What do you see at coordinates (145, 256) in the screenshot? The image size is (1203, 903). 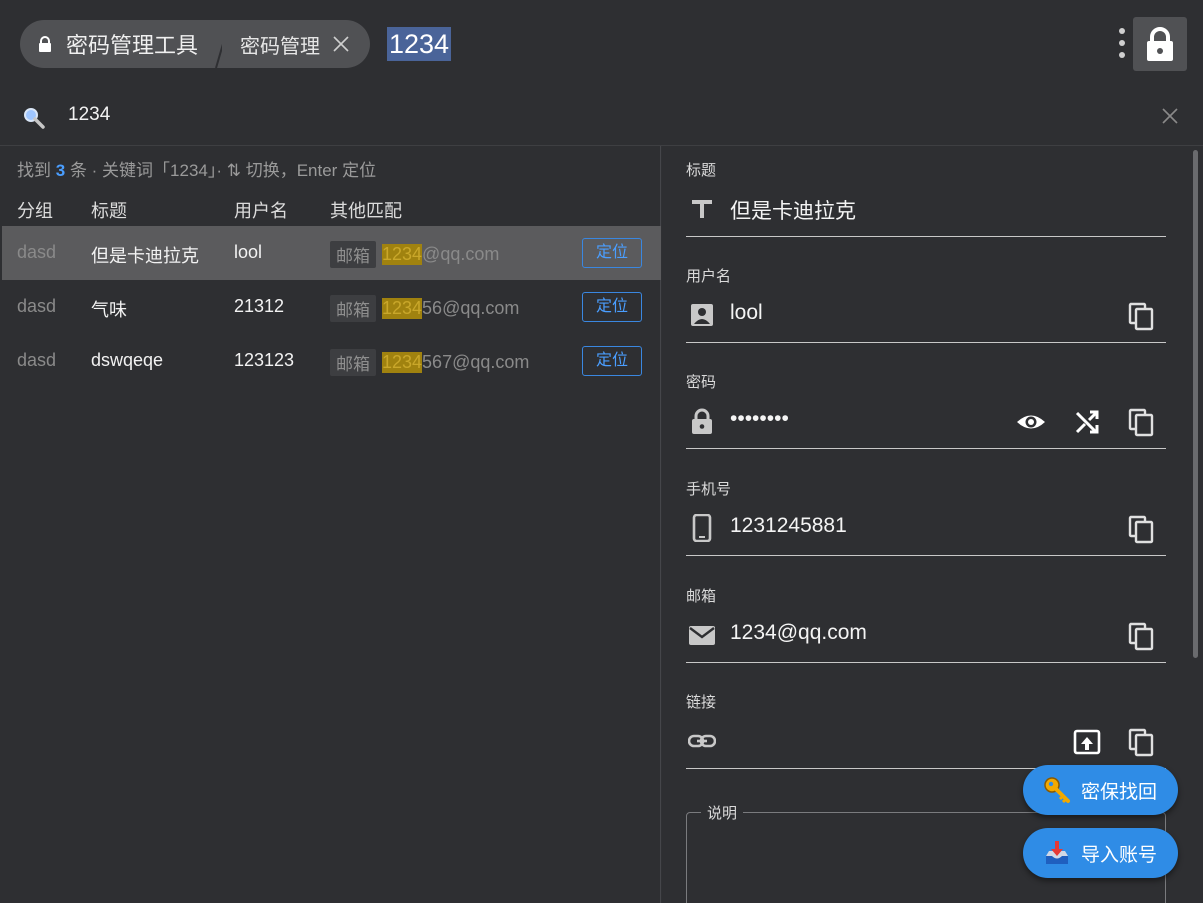 I see `row-title: 但是卡迪拉克` at bounding box center [145, 256].